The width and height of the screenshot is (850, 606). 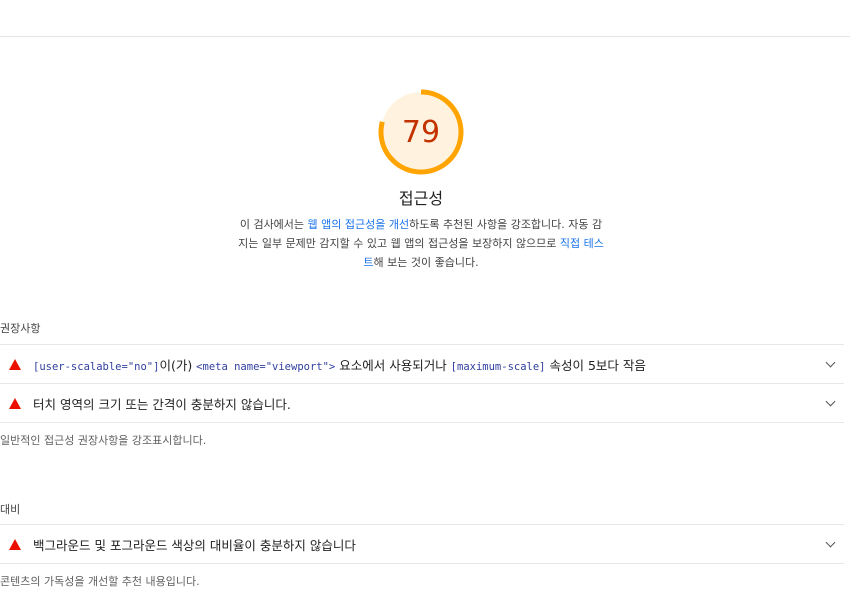 What do you see at coordinates (425, 36) in the screenshot?
I see `top-divider` at bounding box center [425, 36].